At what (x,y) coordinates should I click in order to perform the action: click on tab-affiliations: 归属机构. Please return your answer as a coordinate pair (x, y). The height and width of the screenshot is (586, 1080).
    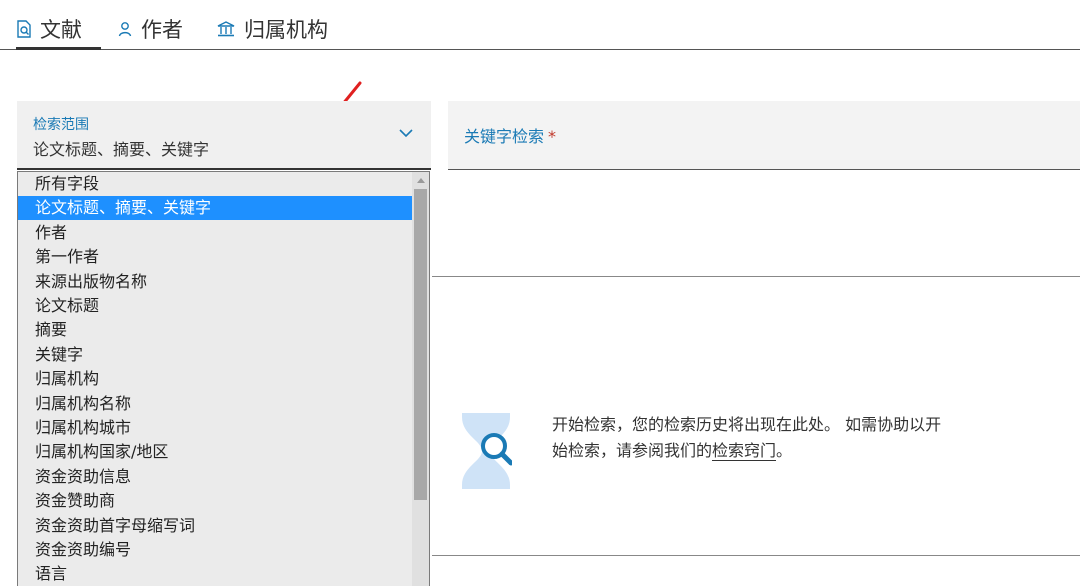
    Looking at the image, I should click on (272, 29).